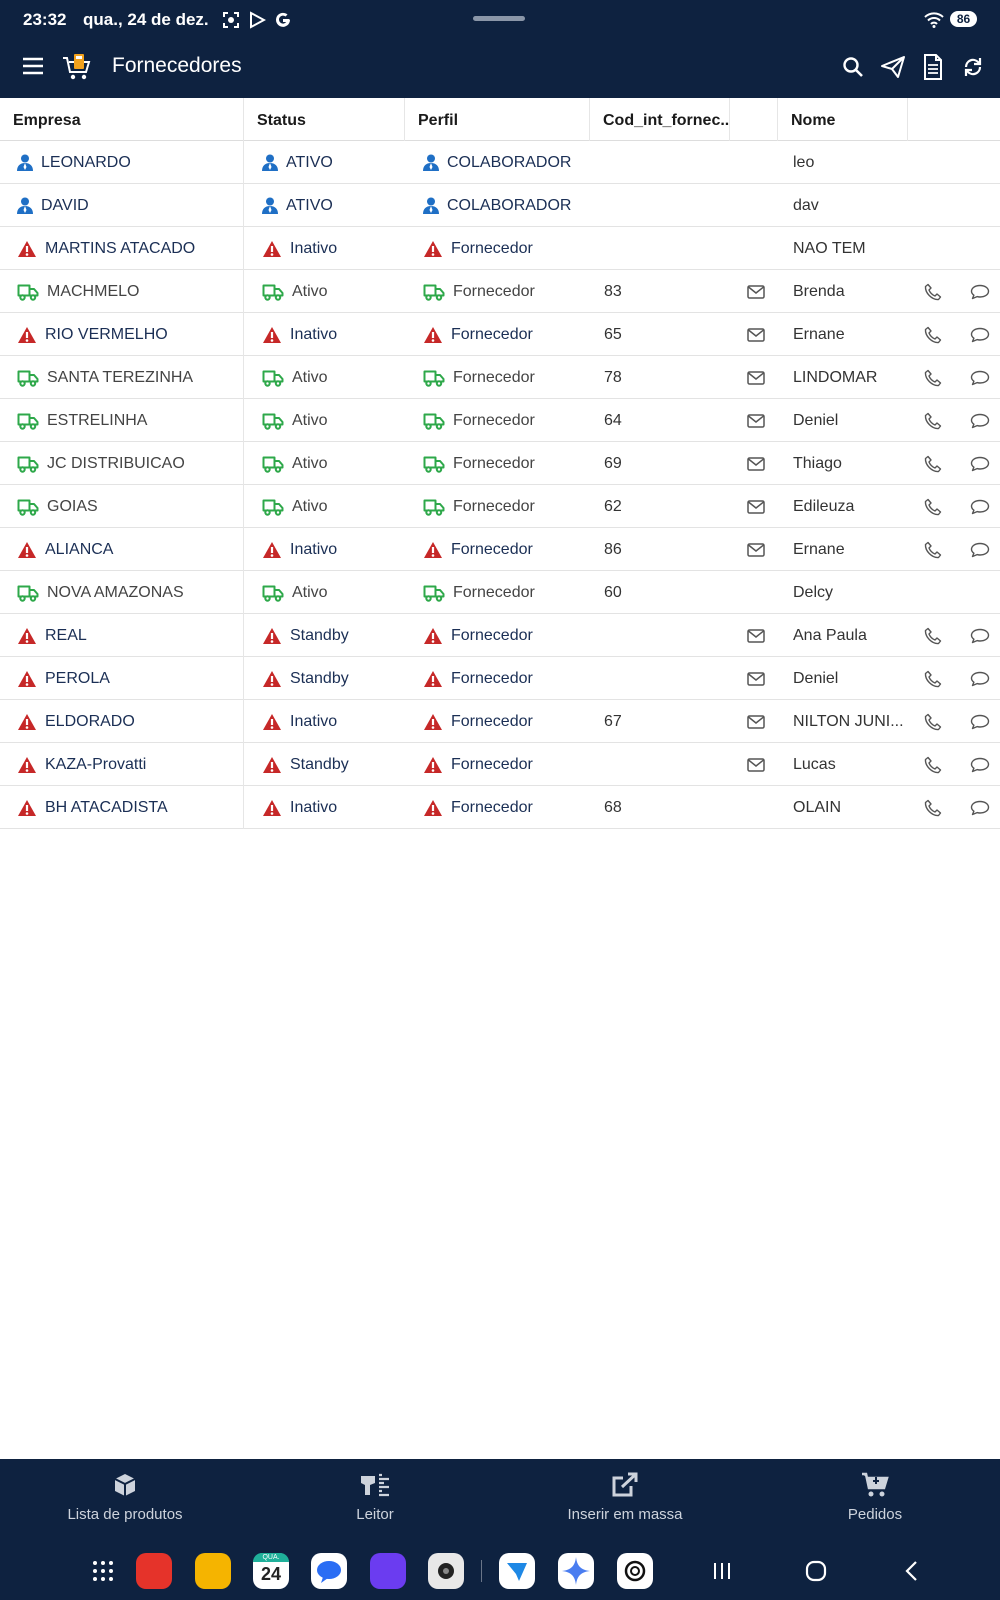 This screenshot has width=1000, height=1600. What do you see at coordinates (660, 334) in the screenshot?
I see `cell-cod-int: 65` at bounding box center [660, 334].